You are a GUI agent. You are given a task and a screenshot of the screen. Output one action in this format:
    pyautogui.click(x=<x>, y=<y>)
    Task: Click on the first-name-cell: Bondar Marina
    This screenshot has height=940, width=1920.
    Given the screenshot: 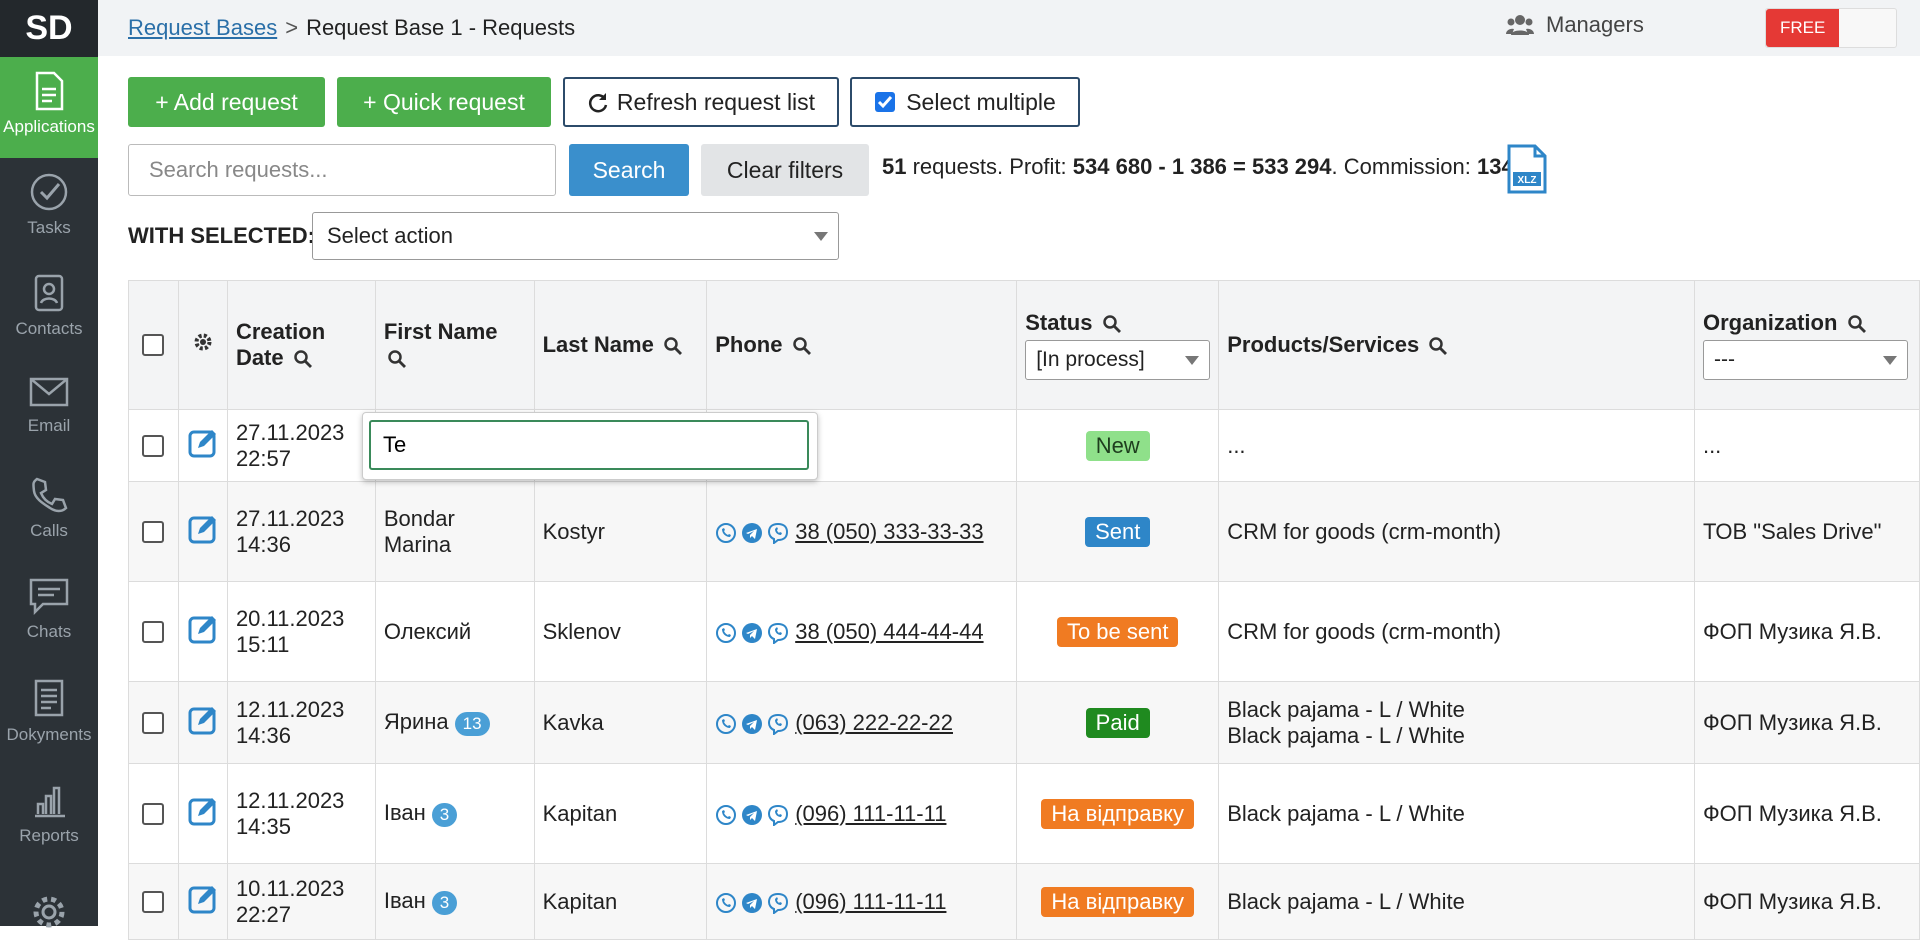 What is the action you would take?
    pyautogui.click(x=454, y=531)
    